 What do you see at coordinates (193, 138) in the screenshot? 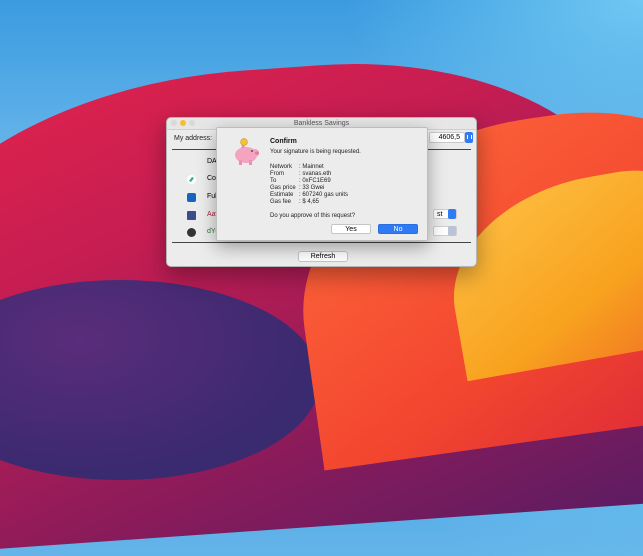
I see `address-label: My address:` at bounding box center [193, 138].